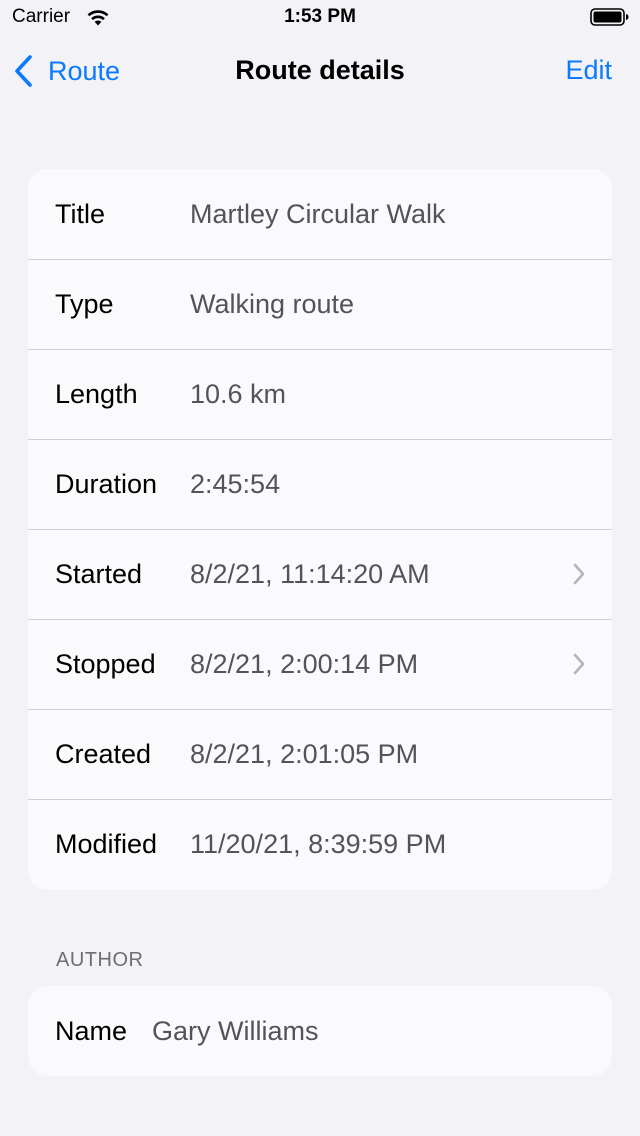  I want to click on detail-row-created: Created 8/2/21, 2:01:05 PM, so click(320, 754).